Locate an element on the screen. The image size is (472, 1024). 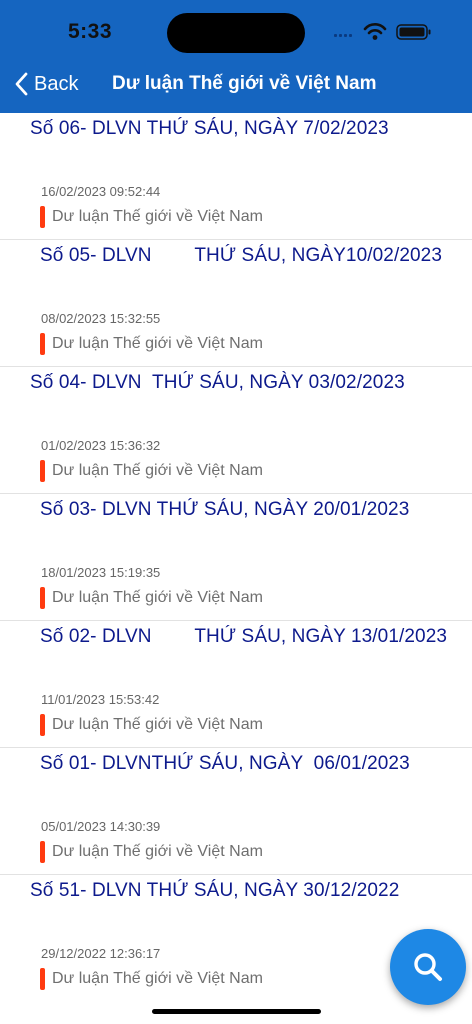
article-title: Số 03- DLVN THỨ SÁU, NGÀY 20/01/2023 is located at coordinates (225, 509).